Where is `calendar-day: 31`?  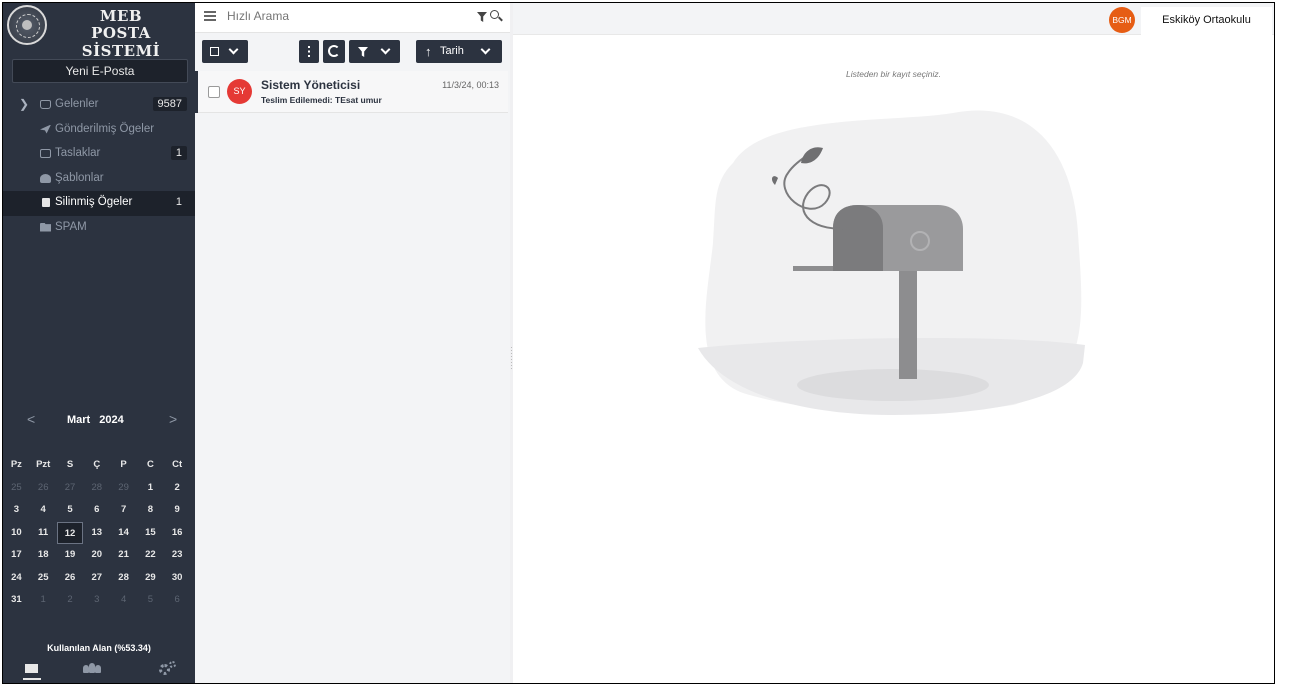 calendar-day: 31 is located at coordinates (16, 600).